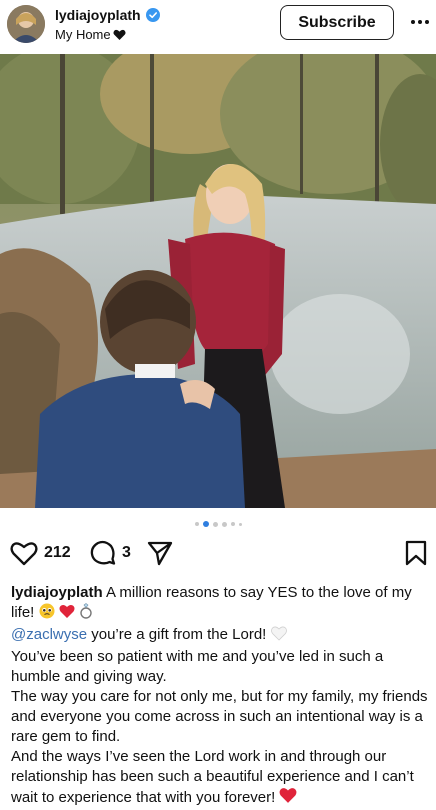 This screenshot has height=810, width=436. I want to click on username-row: lydiajoyplath, so click(107, 15).